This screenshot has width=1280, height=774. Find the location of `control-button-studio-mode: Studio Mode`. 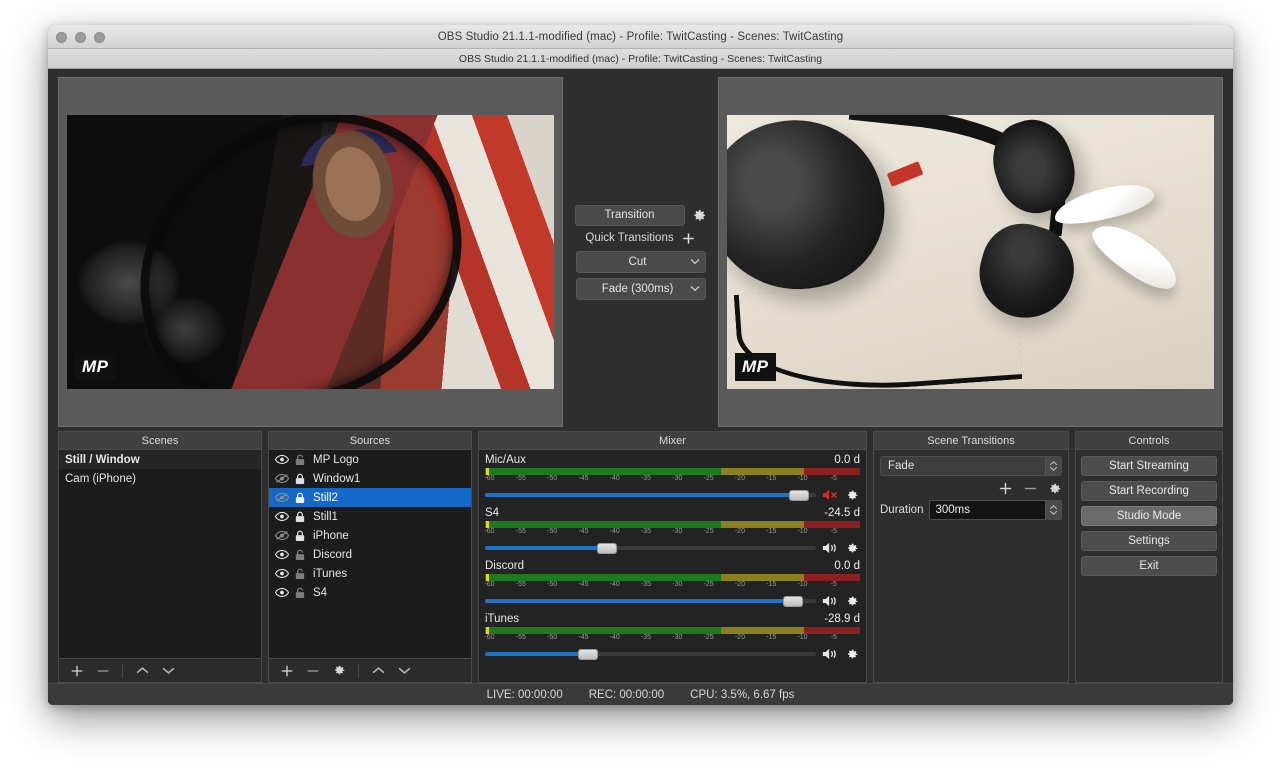

control-button-studio-mode: Studio Mode is located at coordinates (1149, 516).